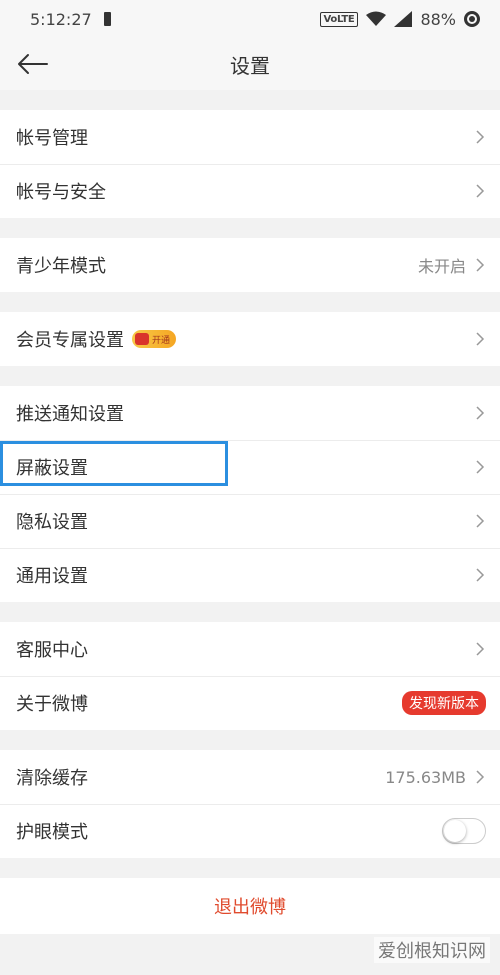 The image size is (500, 975). What do you see at coordinates (52, 778) in the screenshot?
I see `setting-label: 清除缓存` at bounding box center [52, 778].